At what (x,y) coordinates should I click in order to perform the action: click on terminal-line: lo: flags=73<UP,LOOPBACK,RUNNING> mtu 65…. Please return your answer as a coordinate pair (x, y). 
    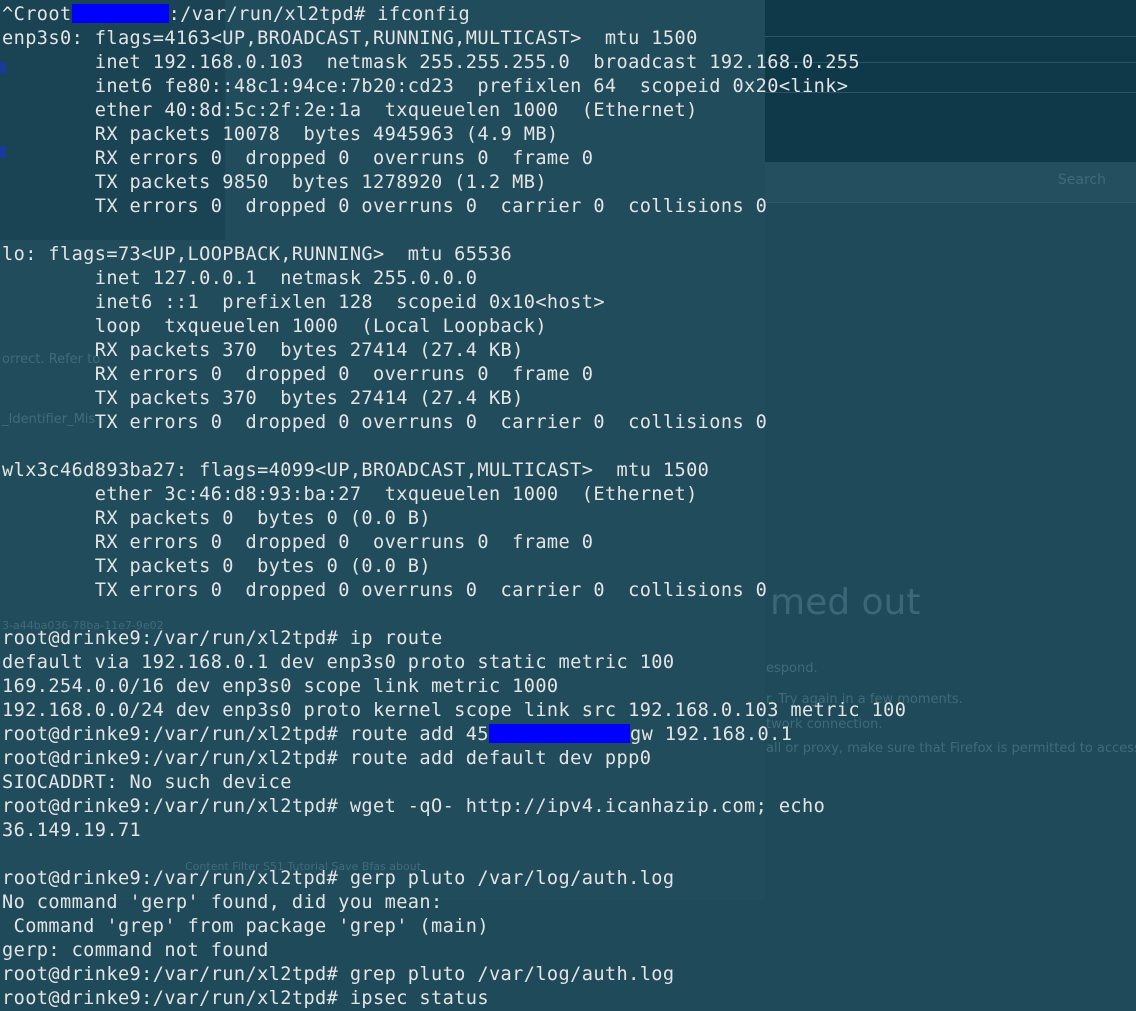
    Looking at the image, I should click on (569, 255).